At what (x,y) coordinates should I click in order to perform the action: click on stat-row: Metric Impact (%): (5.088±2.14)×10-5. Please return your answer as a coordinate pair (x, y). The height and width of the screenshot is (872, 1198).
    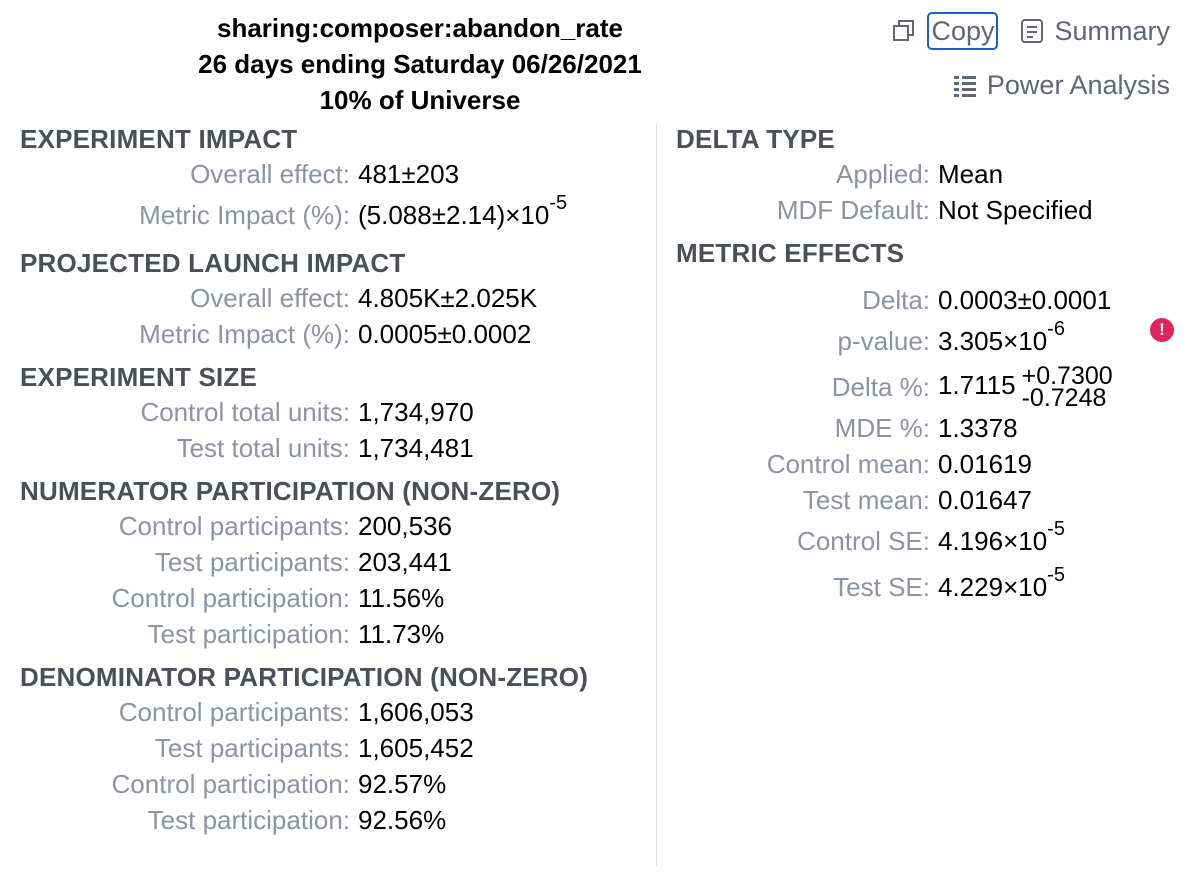
    Looking at the image, I should click on (337, 215).